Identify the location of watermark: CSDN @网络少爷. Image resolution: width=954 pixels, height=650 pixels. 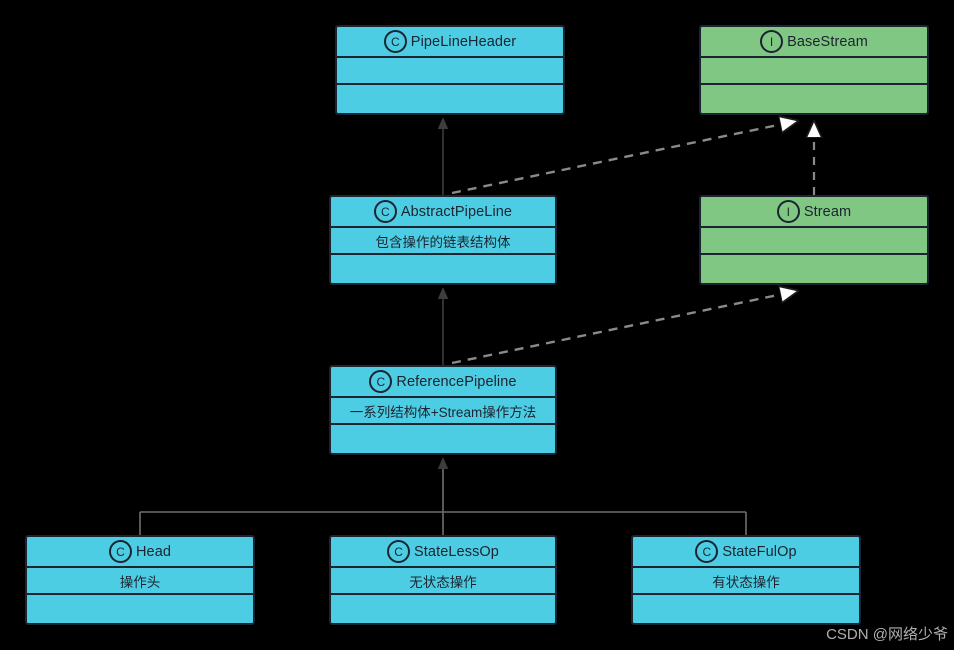
(887, 634).